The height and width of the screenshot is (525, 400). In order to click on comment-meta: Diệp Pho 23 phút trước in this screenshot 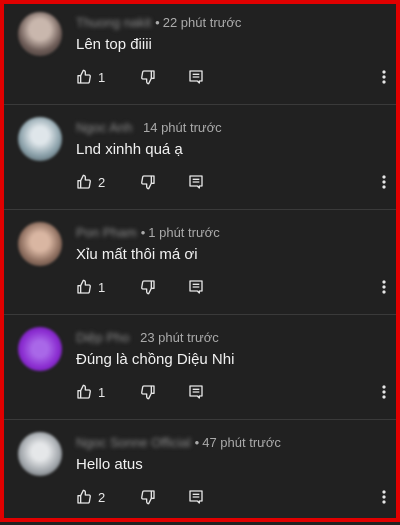, I will do `click(147, 337)`.